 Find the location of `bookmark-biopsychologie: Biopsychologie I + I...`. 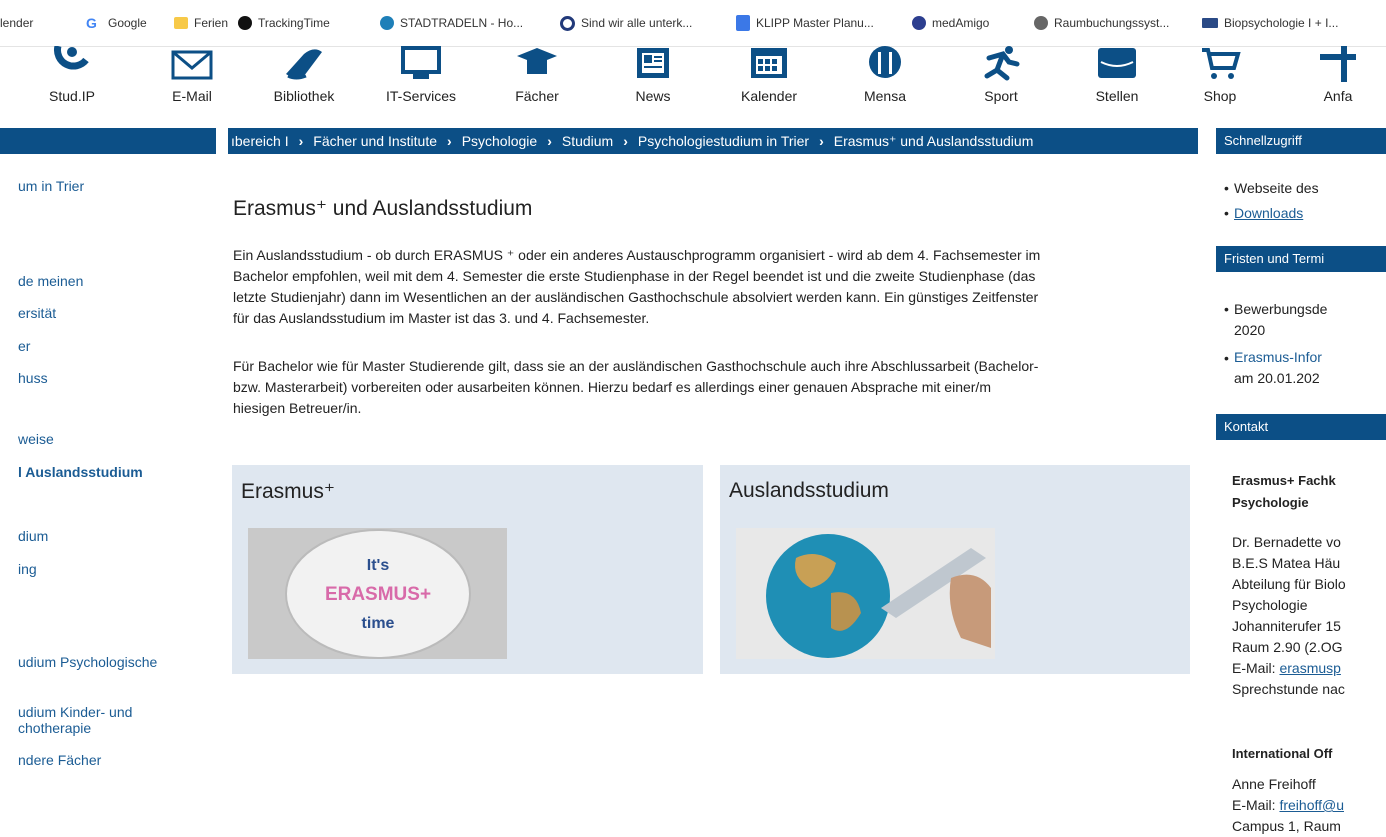

bookmark-biopsychologie: Biopsychologie I + I... is located at coordinates (1270, 23).